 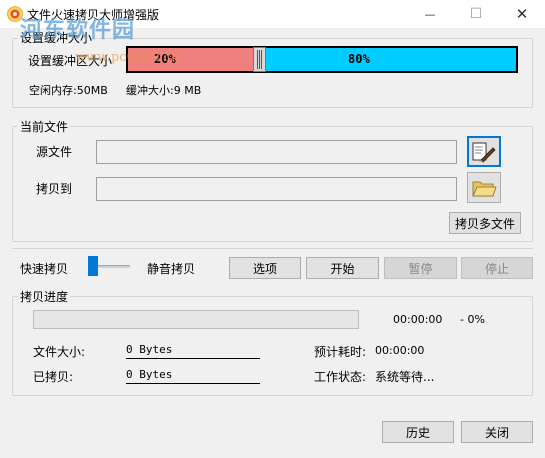 What do you see at coordinates (265, 268) in the screenshot?
I see `options-button: 选项` at bounding box center [265, 268].